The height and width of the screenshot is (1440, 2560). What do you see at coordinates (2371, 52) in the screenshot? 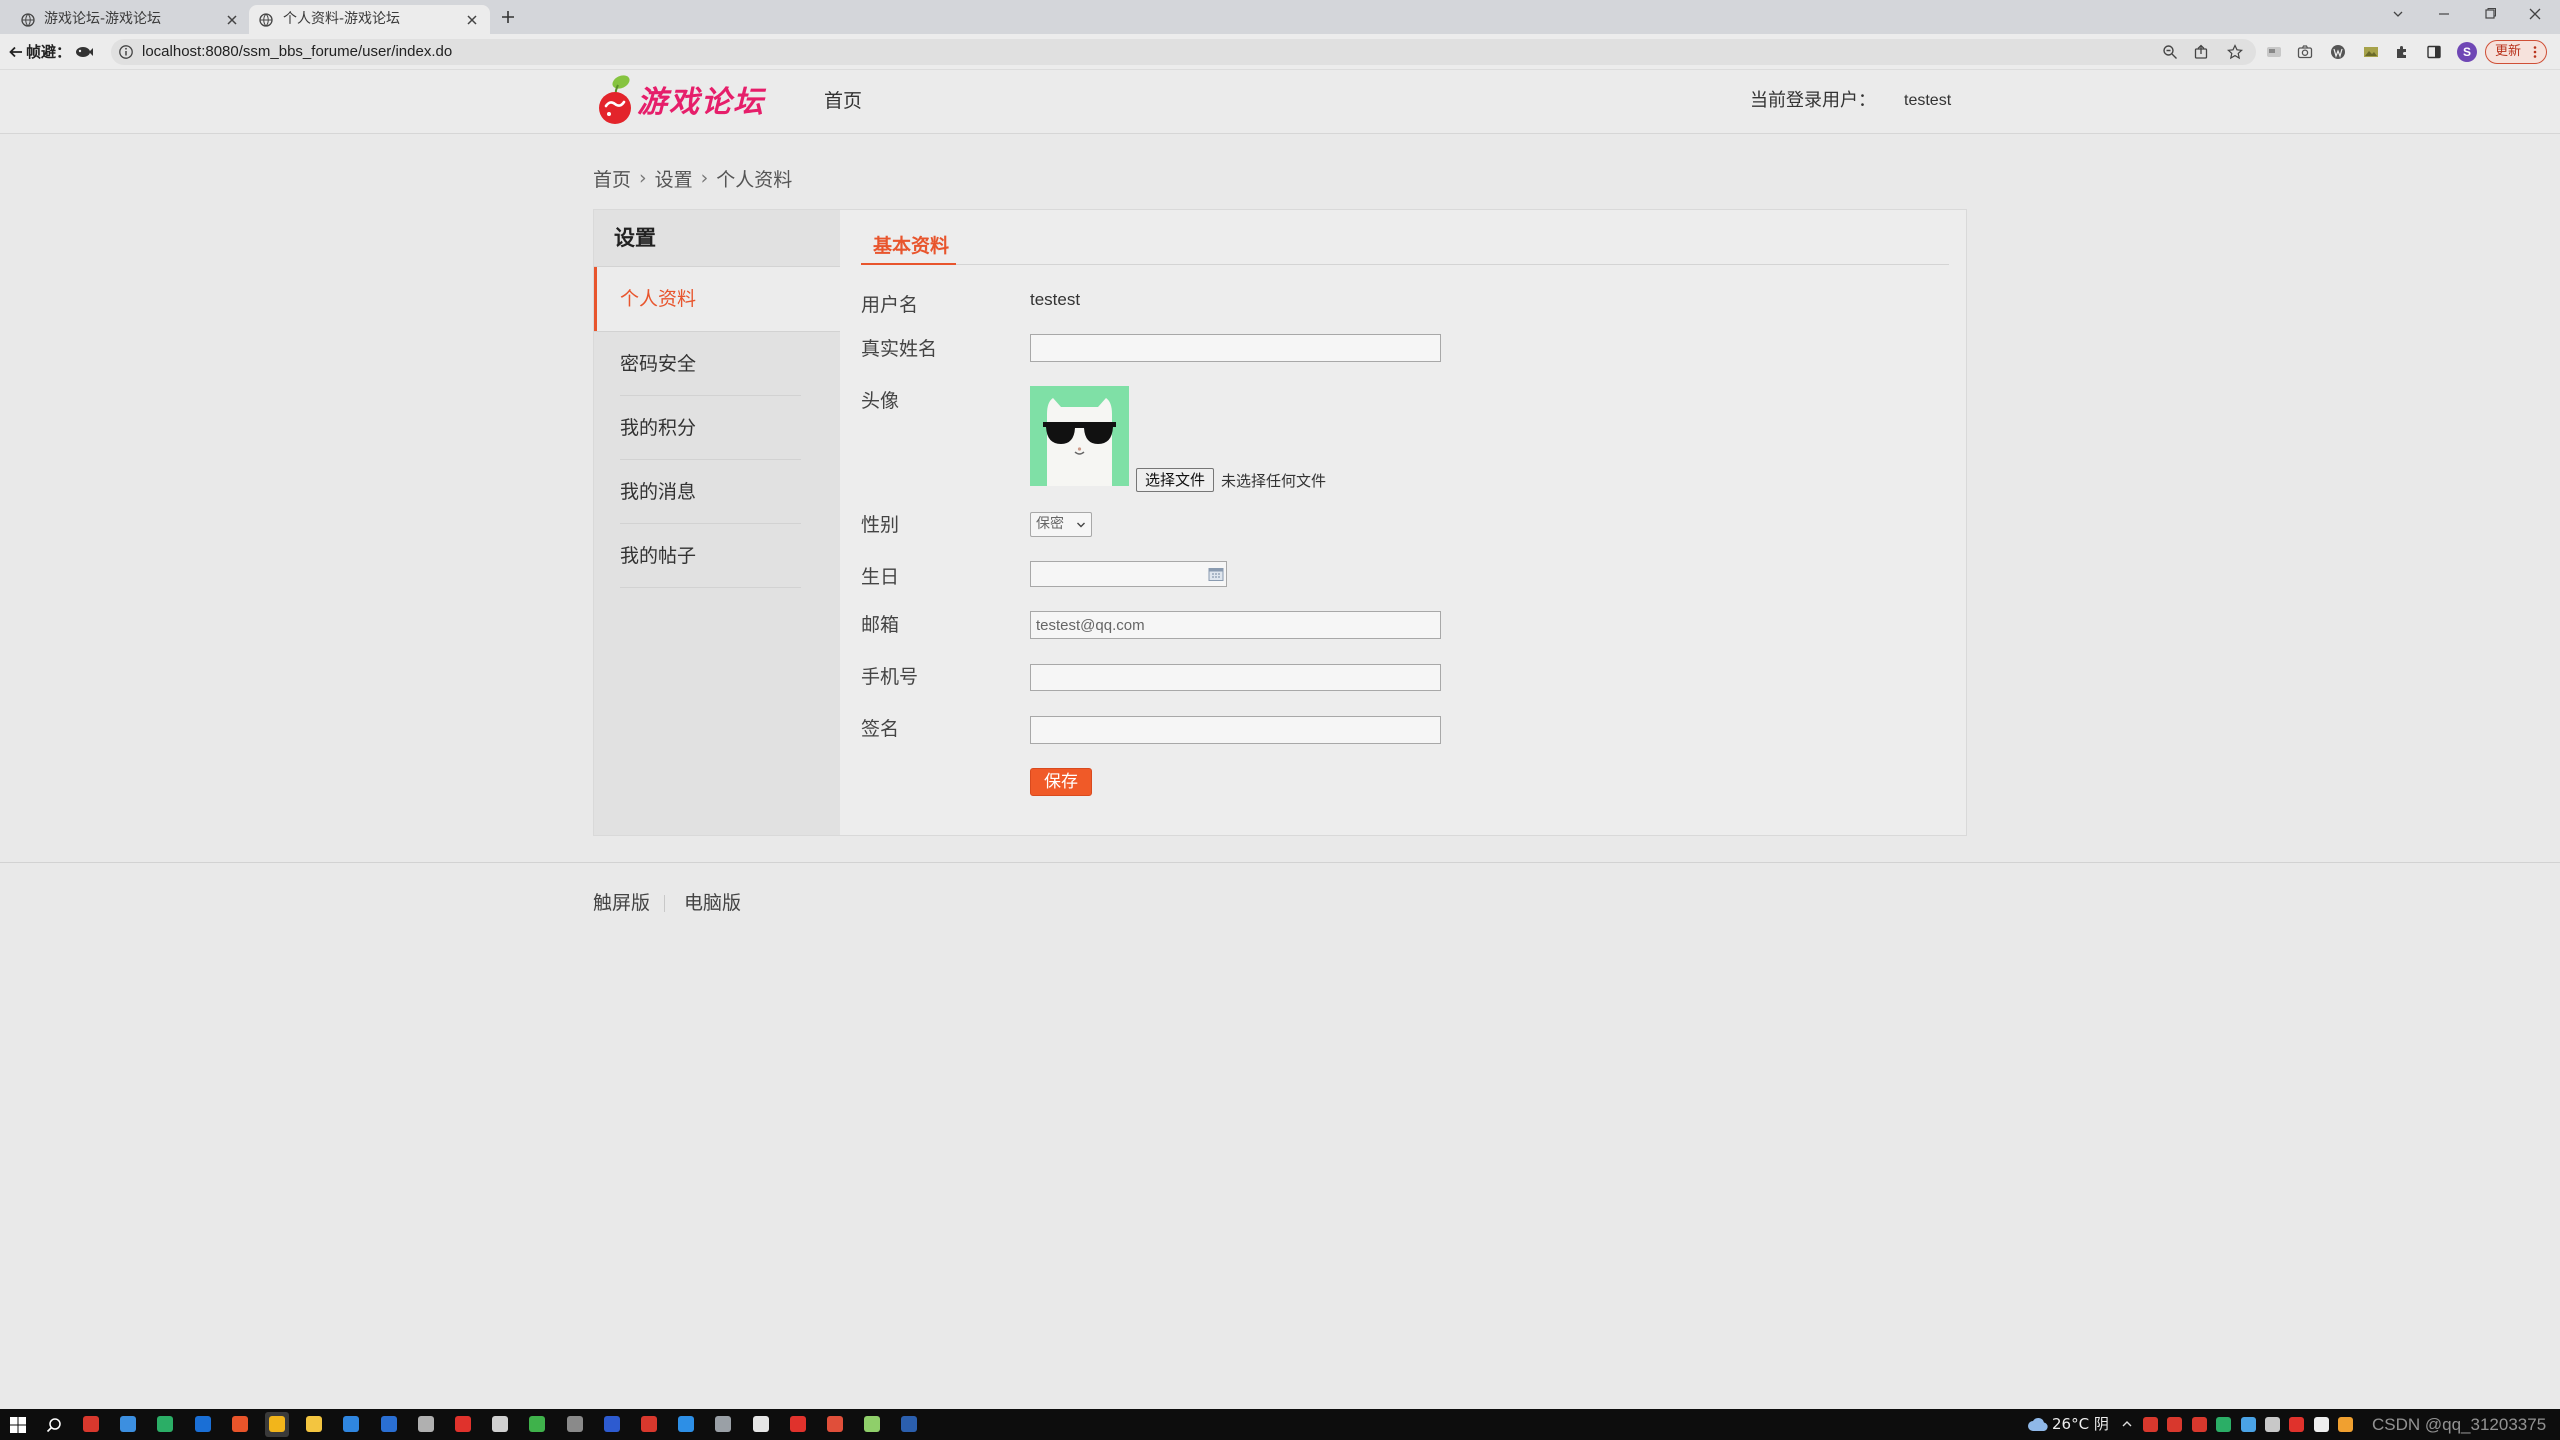
I see `image-extension-icon` at bounding box center [2371, 52].